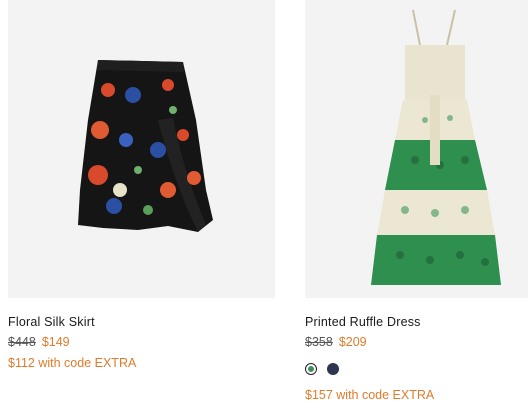  Describe the element at coordinates (72, 363) in the screenshot. I see `promo-price: $112 with code EXTRA` at that location.